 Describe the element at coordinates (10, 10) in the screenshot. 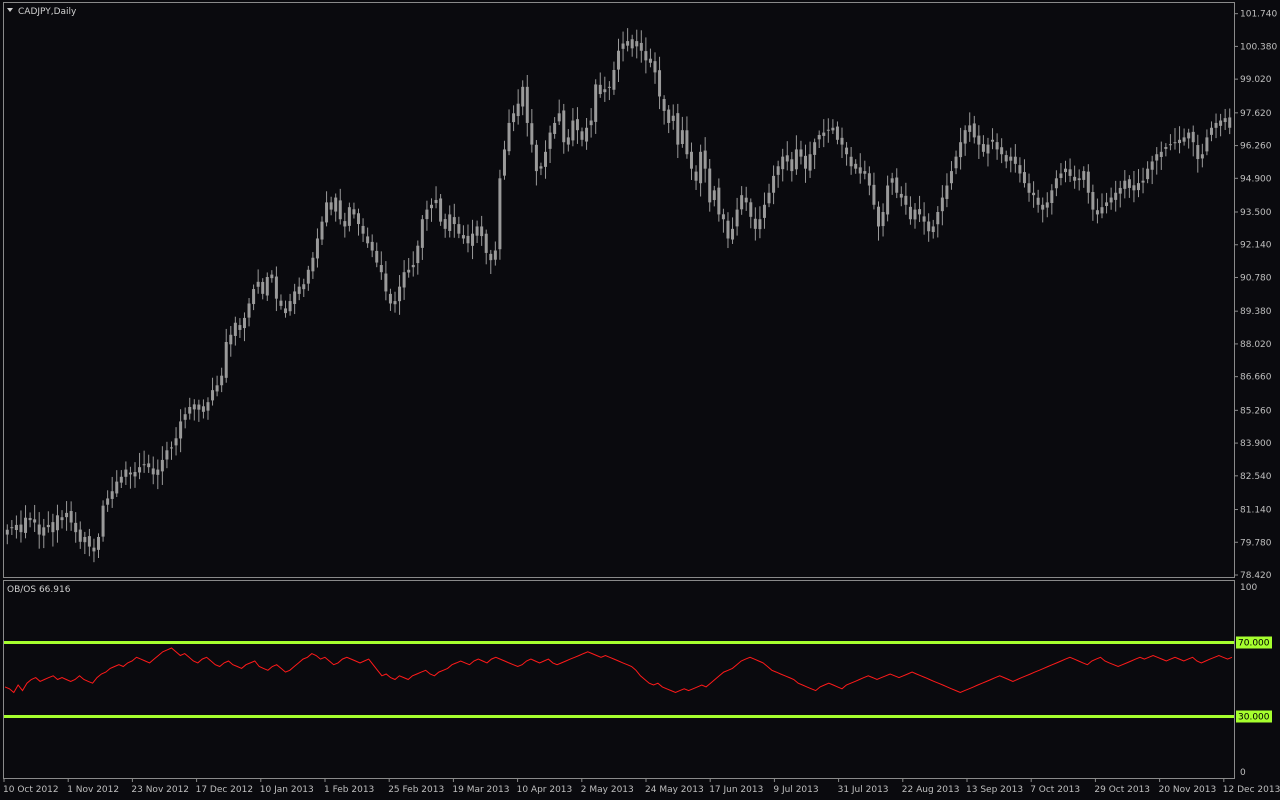

I see `dropdown-triangle-icon` at that location.